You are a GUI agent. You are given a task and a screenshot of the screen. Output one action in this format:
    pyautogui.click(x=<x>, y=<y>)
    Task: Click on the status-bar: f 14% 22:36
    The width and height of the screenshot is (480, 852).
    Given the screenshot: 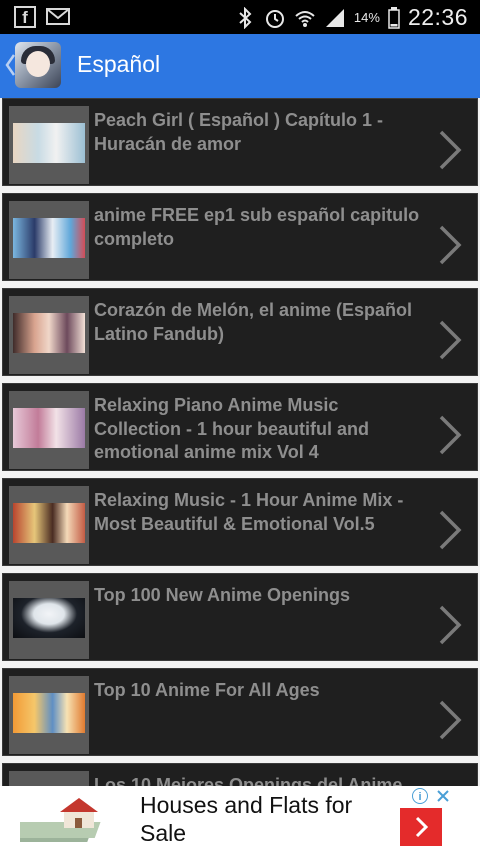 What is the action you would take?
    pyautogui.click(x=240, y=17)
    